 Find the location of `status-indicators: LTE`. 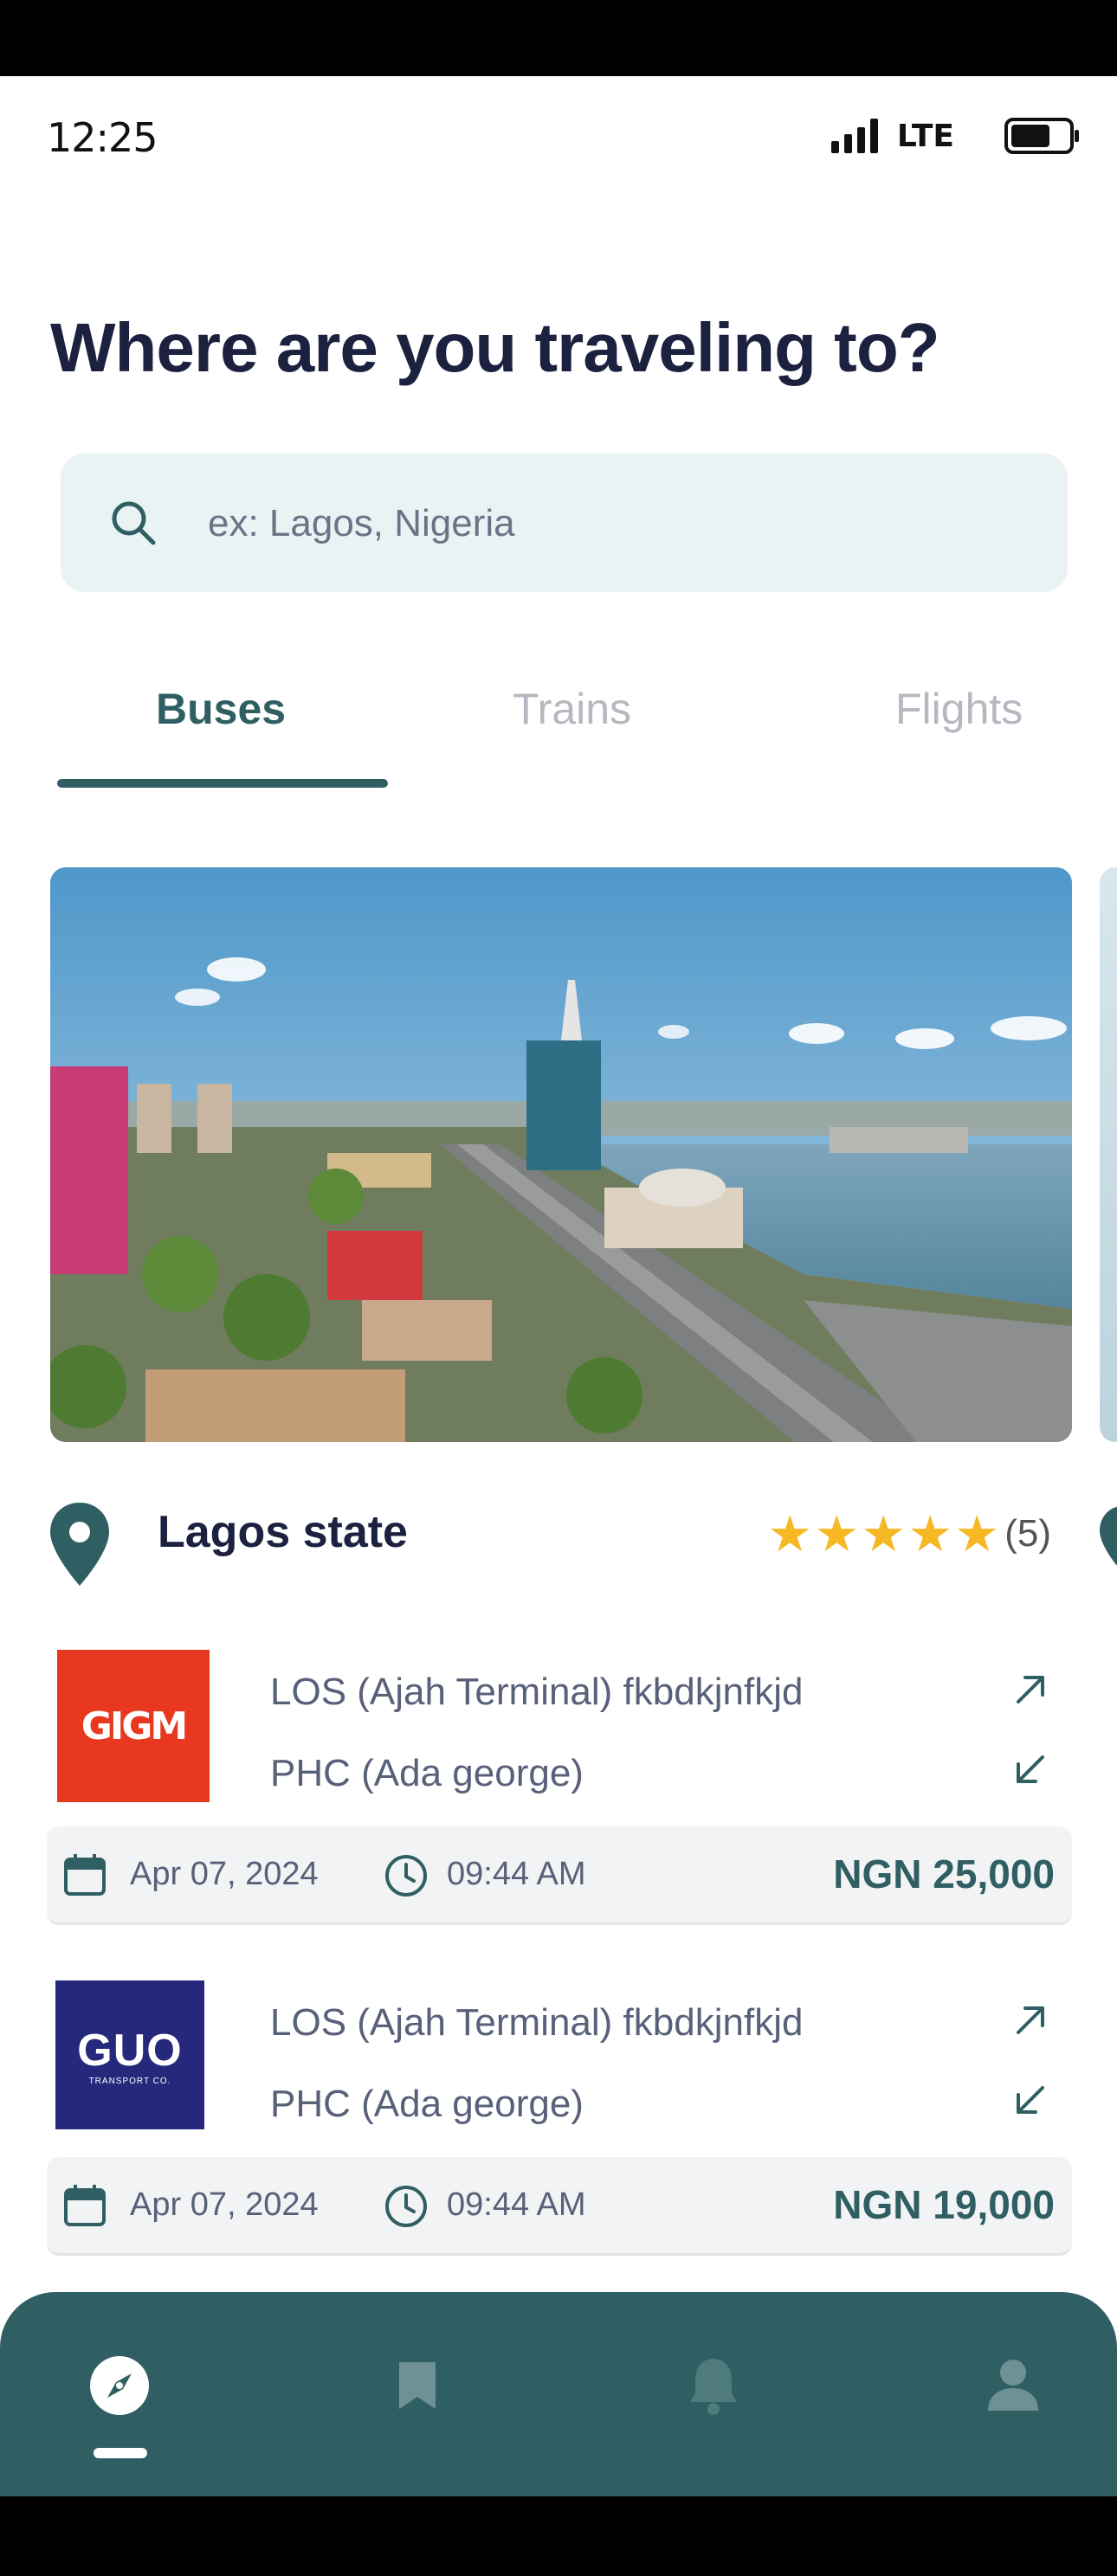

status-indicators: LTE is located at coordinates (954, 136).